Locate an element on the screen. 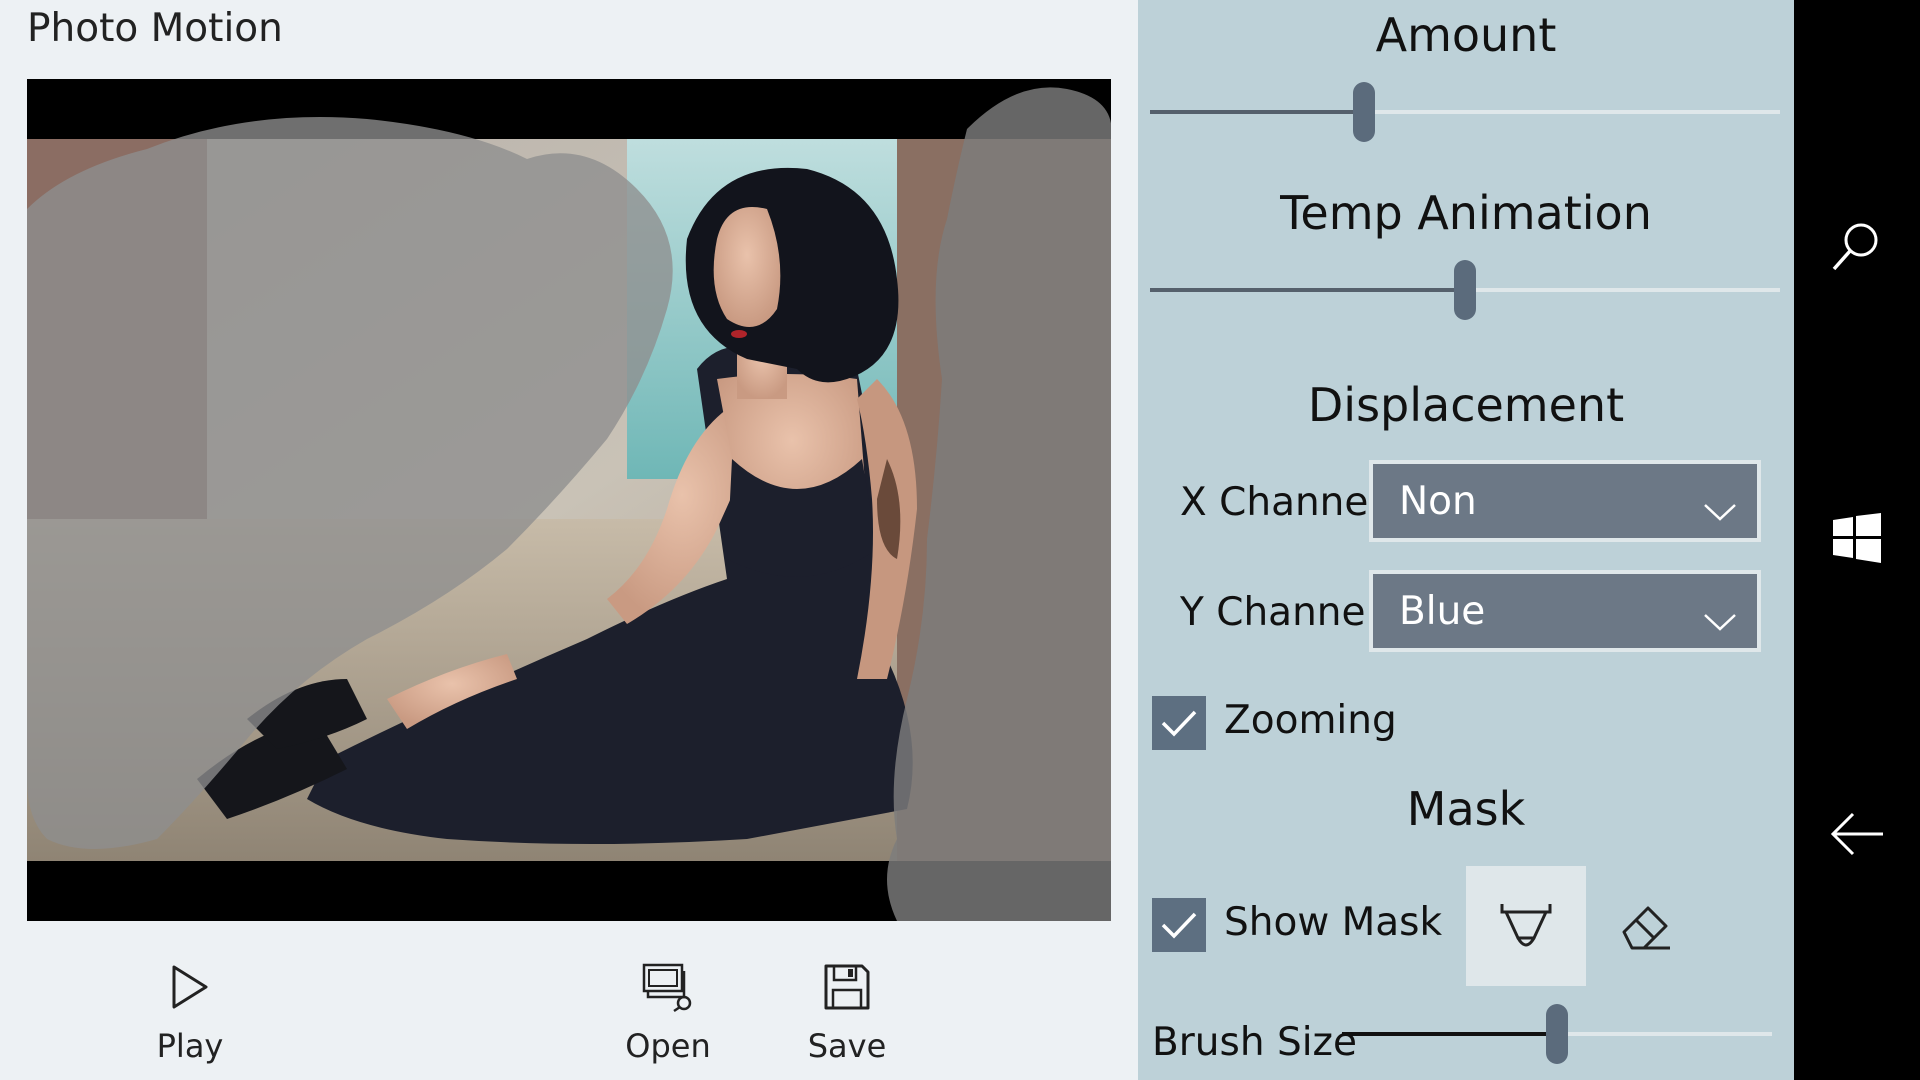 The image size is (1920, 1080). y-channel-label: Y Channel is located at coordinates (1278, 612).